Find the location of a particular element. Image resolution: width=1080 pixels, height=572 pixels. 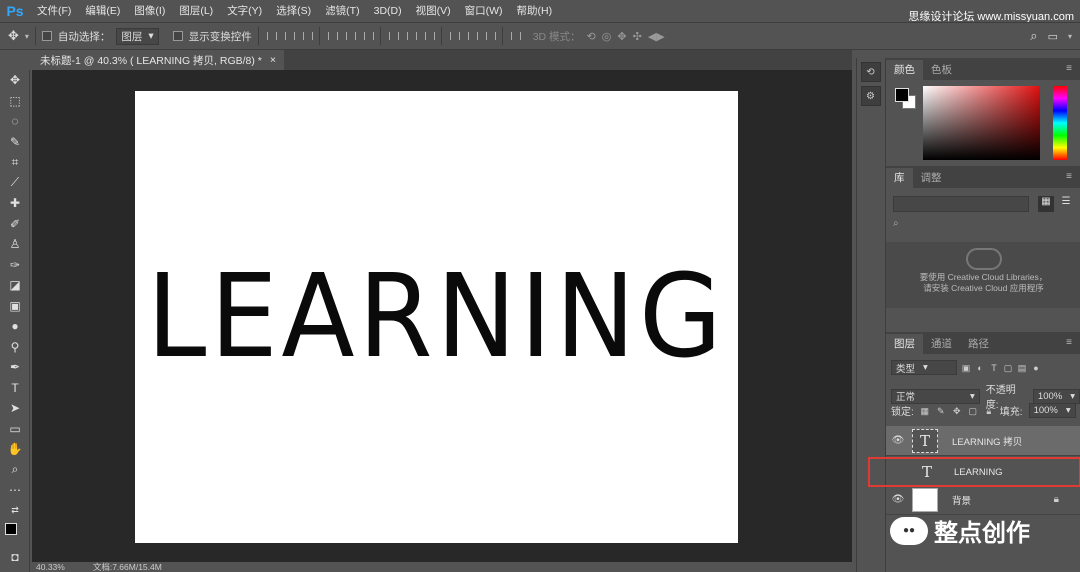

filter-shape-icon: ▢ is located at coordinates (1008, 368).